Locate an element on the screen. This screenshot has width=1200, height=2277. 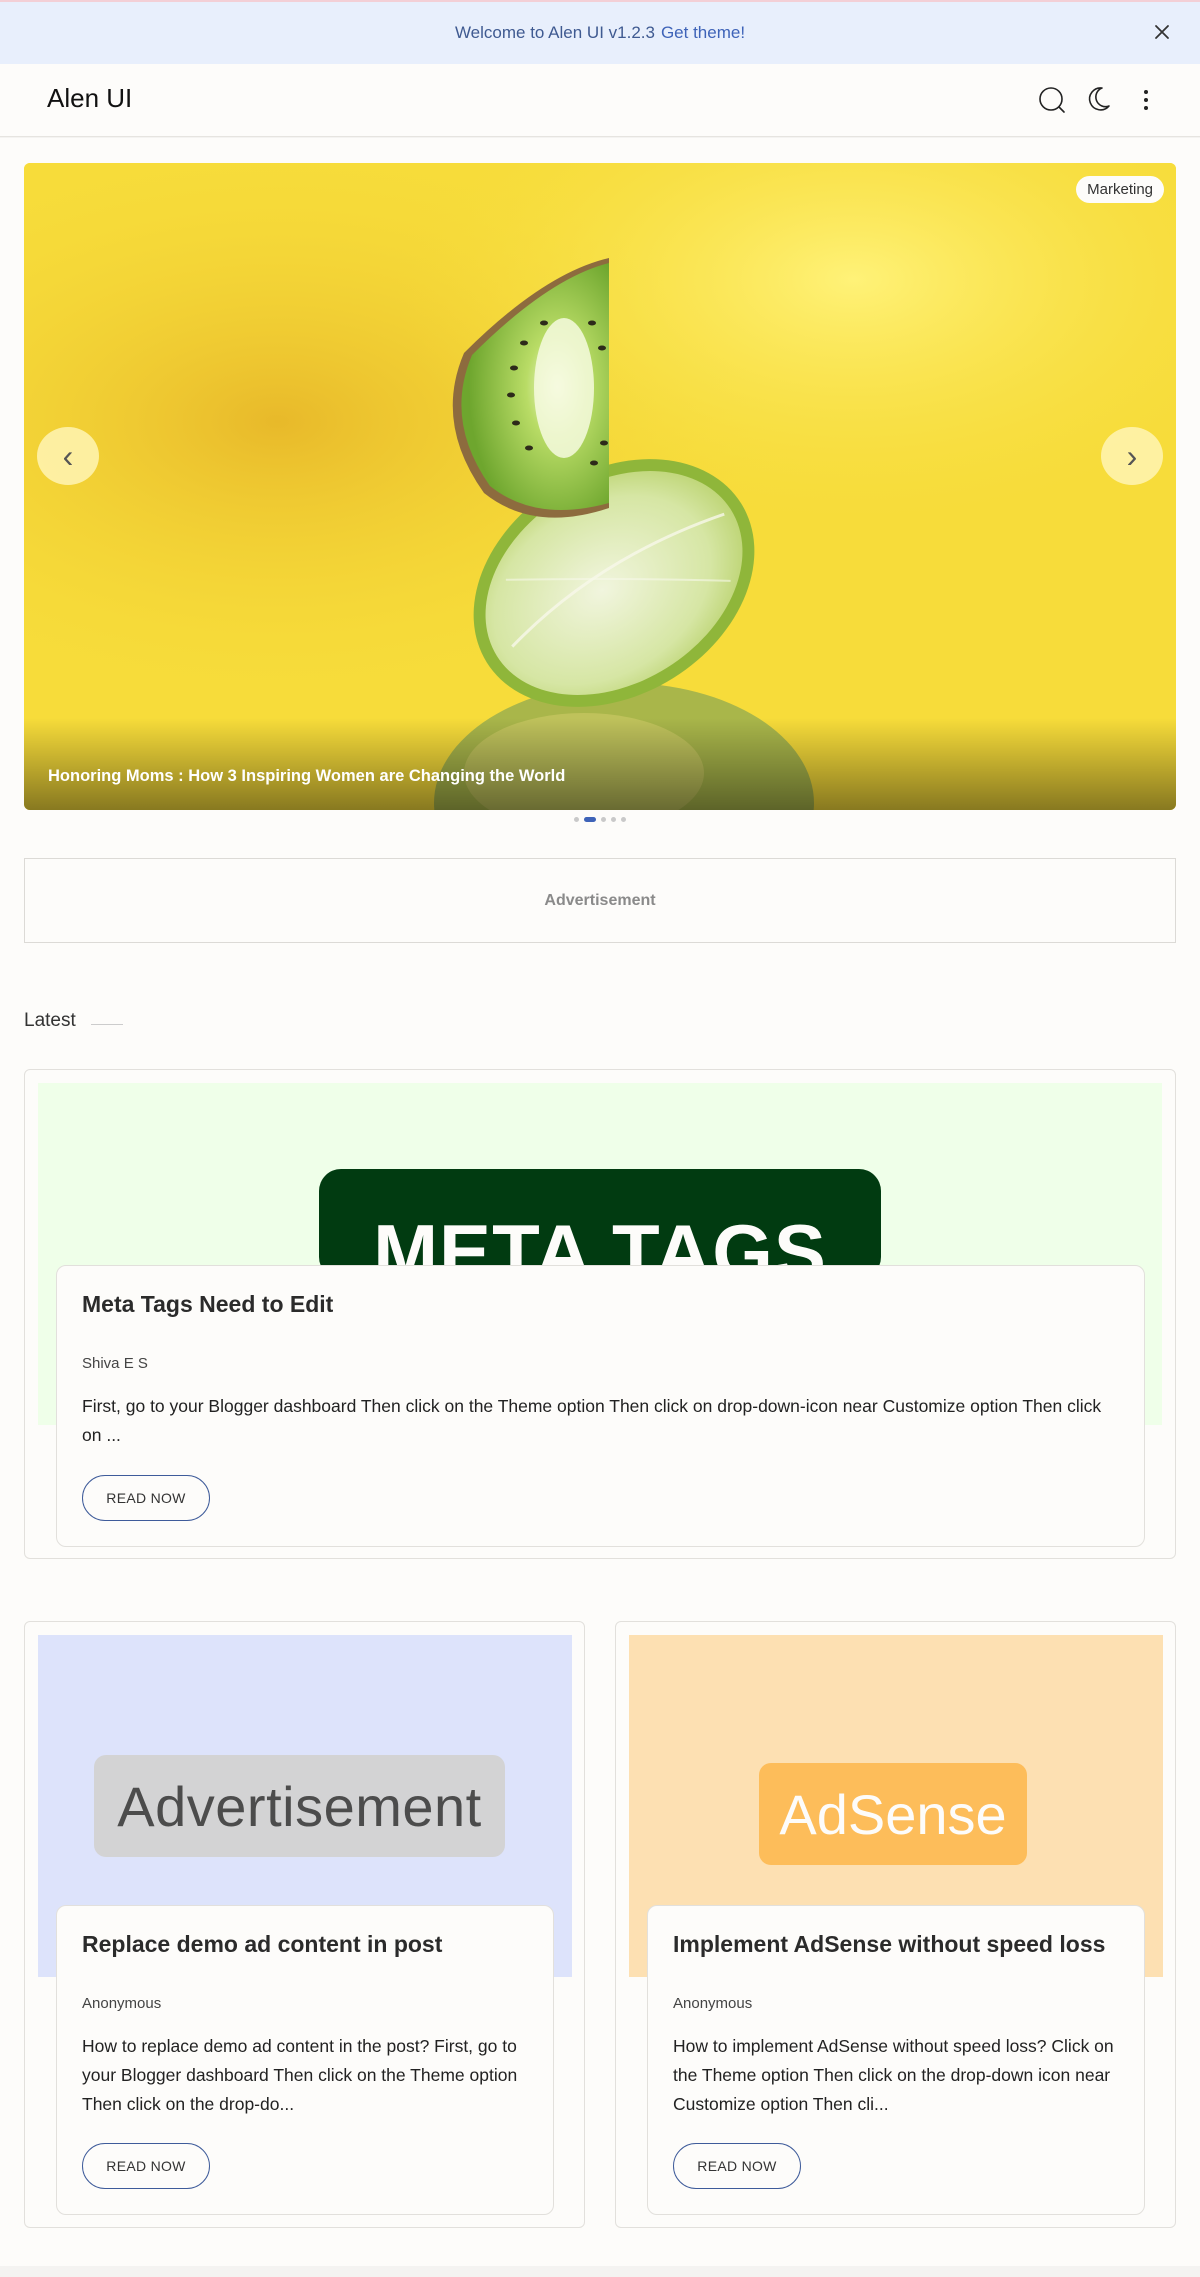
get-theme-link: Get theme! is located at coordinates (703, 33).